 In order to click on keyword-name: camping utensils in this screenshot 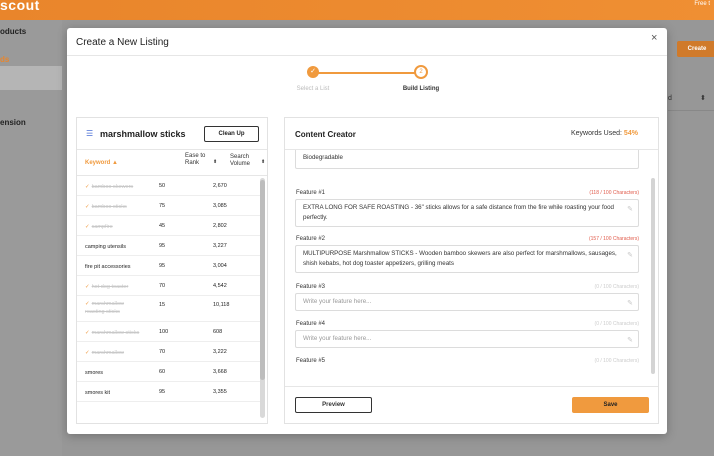, I will do `click(105, 247)`.